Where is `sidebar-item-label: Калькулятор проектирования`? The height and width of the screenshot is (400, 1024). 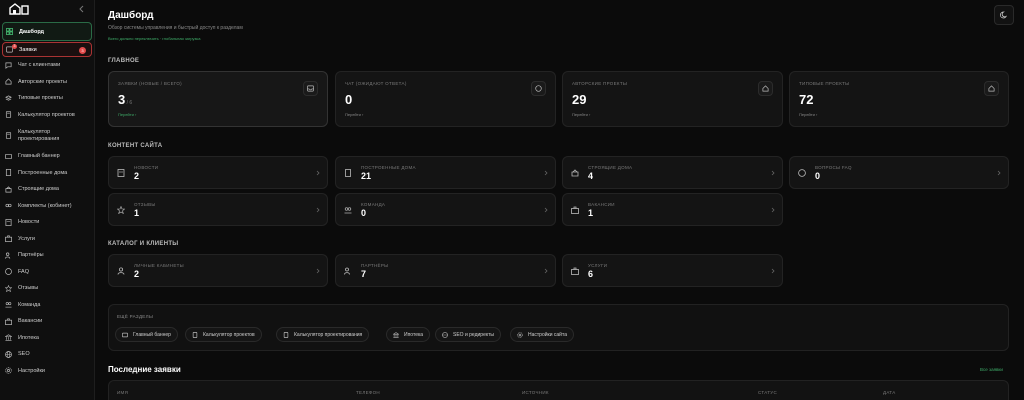 sidebar-item-label: Калькулятор проектирования is located at coordinates (39, 135).